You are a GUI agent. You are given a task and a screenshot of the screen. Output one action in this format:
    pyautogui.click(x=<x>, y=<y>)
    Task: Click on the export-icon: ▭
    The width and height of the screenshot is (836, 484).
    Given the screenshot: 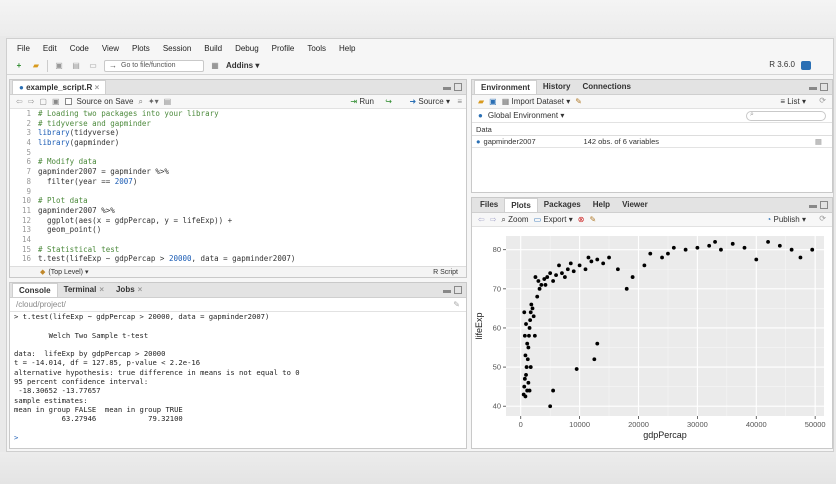 What is the action you would take?
    pyautogui.click(x=537, y=219)
    